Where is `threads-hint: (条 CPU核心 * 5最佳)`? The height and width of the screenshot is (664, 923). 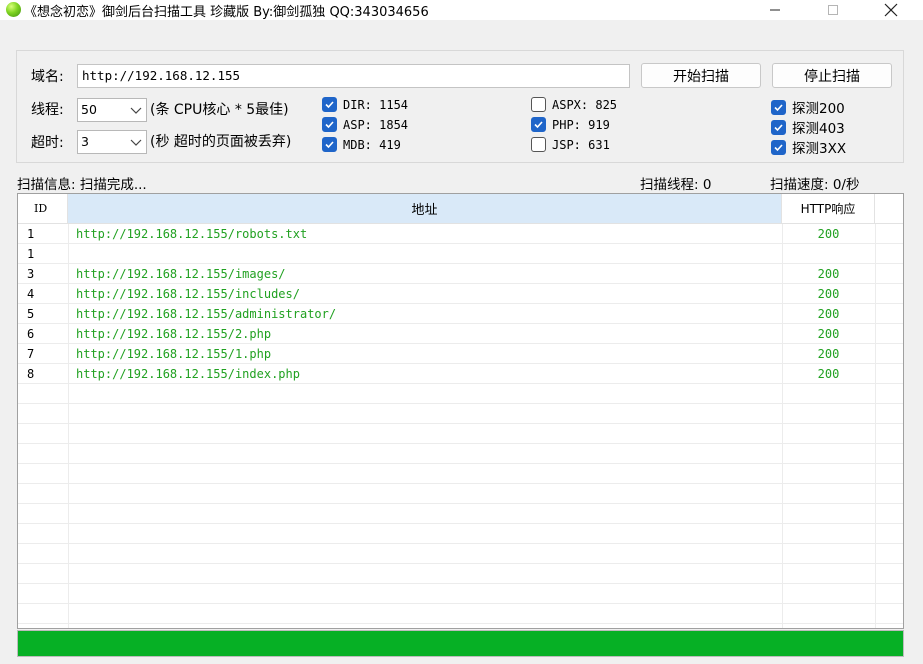
threads-hint: (条 CPU核心 * 5最佳) is located at coordinates (219, 110).